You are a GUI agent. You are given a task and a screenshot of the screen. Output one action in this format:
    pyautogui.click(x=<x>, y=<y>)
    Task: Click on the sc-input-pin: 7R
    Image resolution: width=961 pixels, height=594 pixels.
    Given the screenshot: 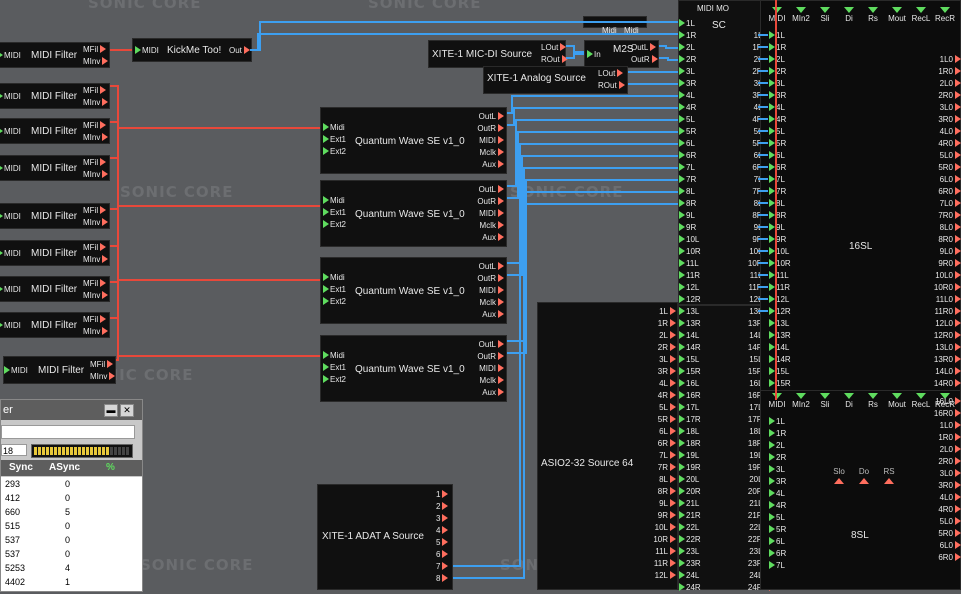 What is the action you would take?
    pyautogui.click(x=690, y=180)
    